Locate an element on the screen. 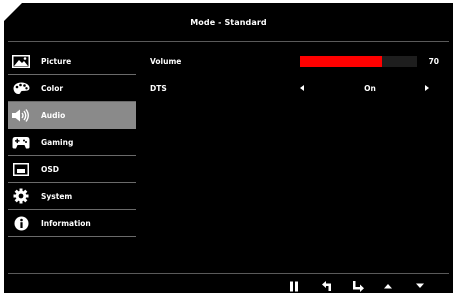 The height and width of the screenshot is (295, 457). back-icon is located at coordinates (327, 286).